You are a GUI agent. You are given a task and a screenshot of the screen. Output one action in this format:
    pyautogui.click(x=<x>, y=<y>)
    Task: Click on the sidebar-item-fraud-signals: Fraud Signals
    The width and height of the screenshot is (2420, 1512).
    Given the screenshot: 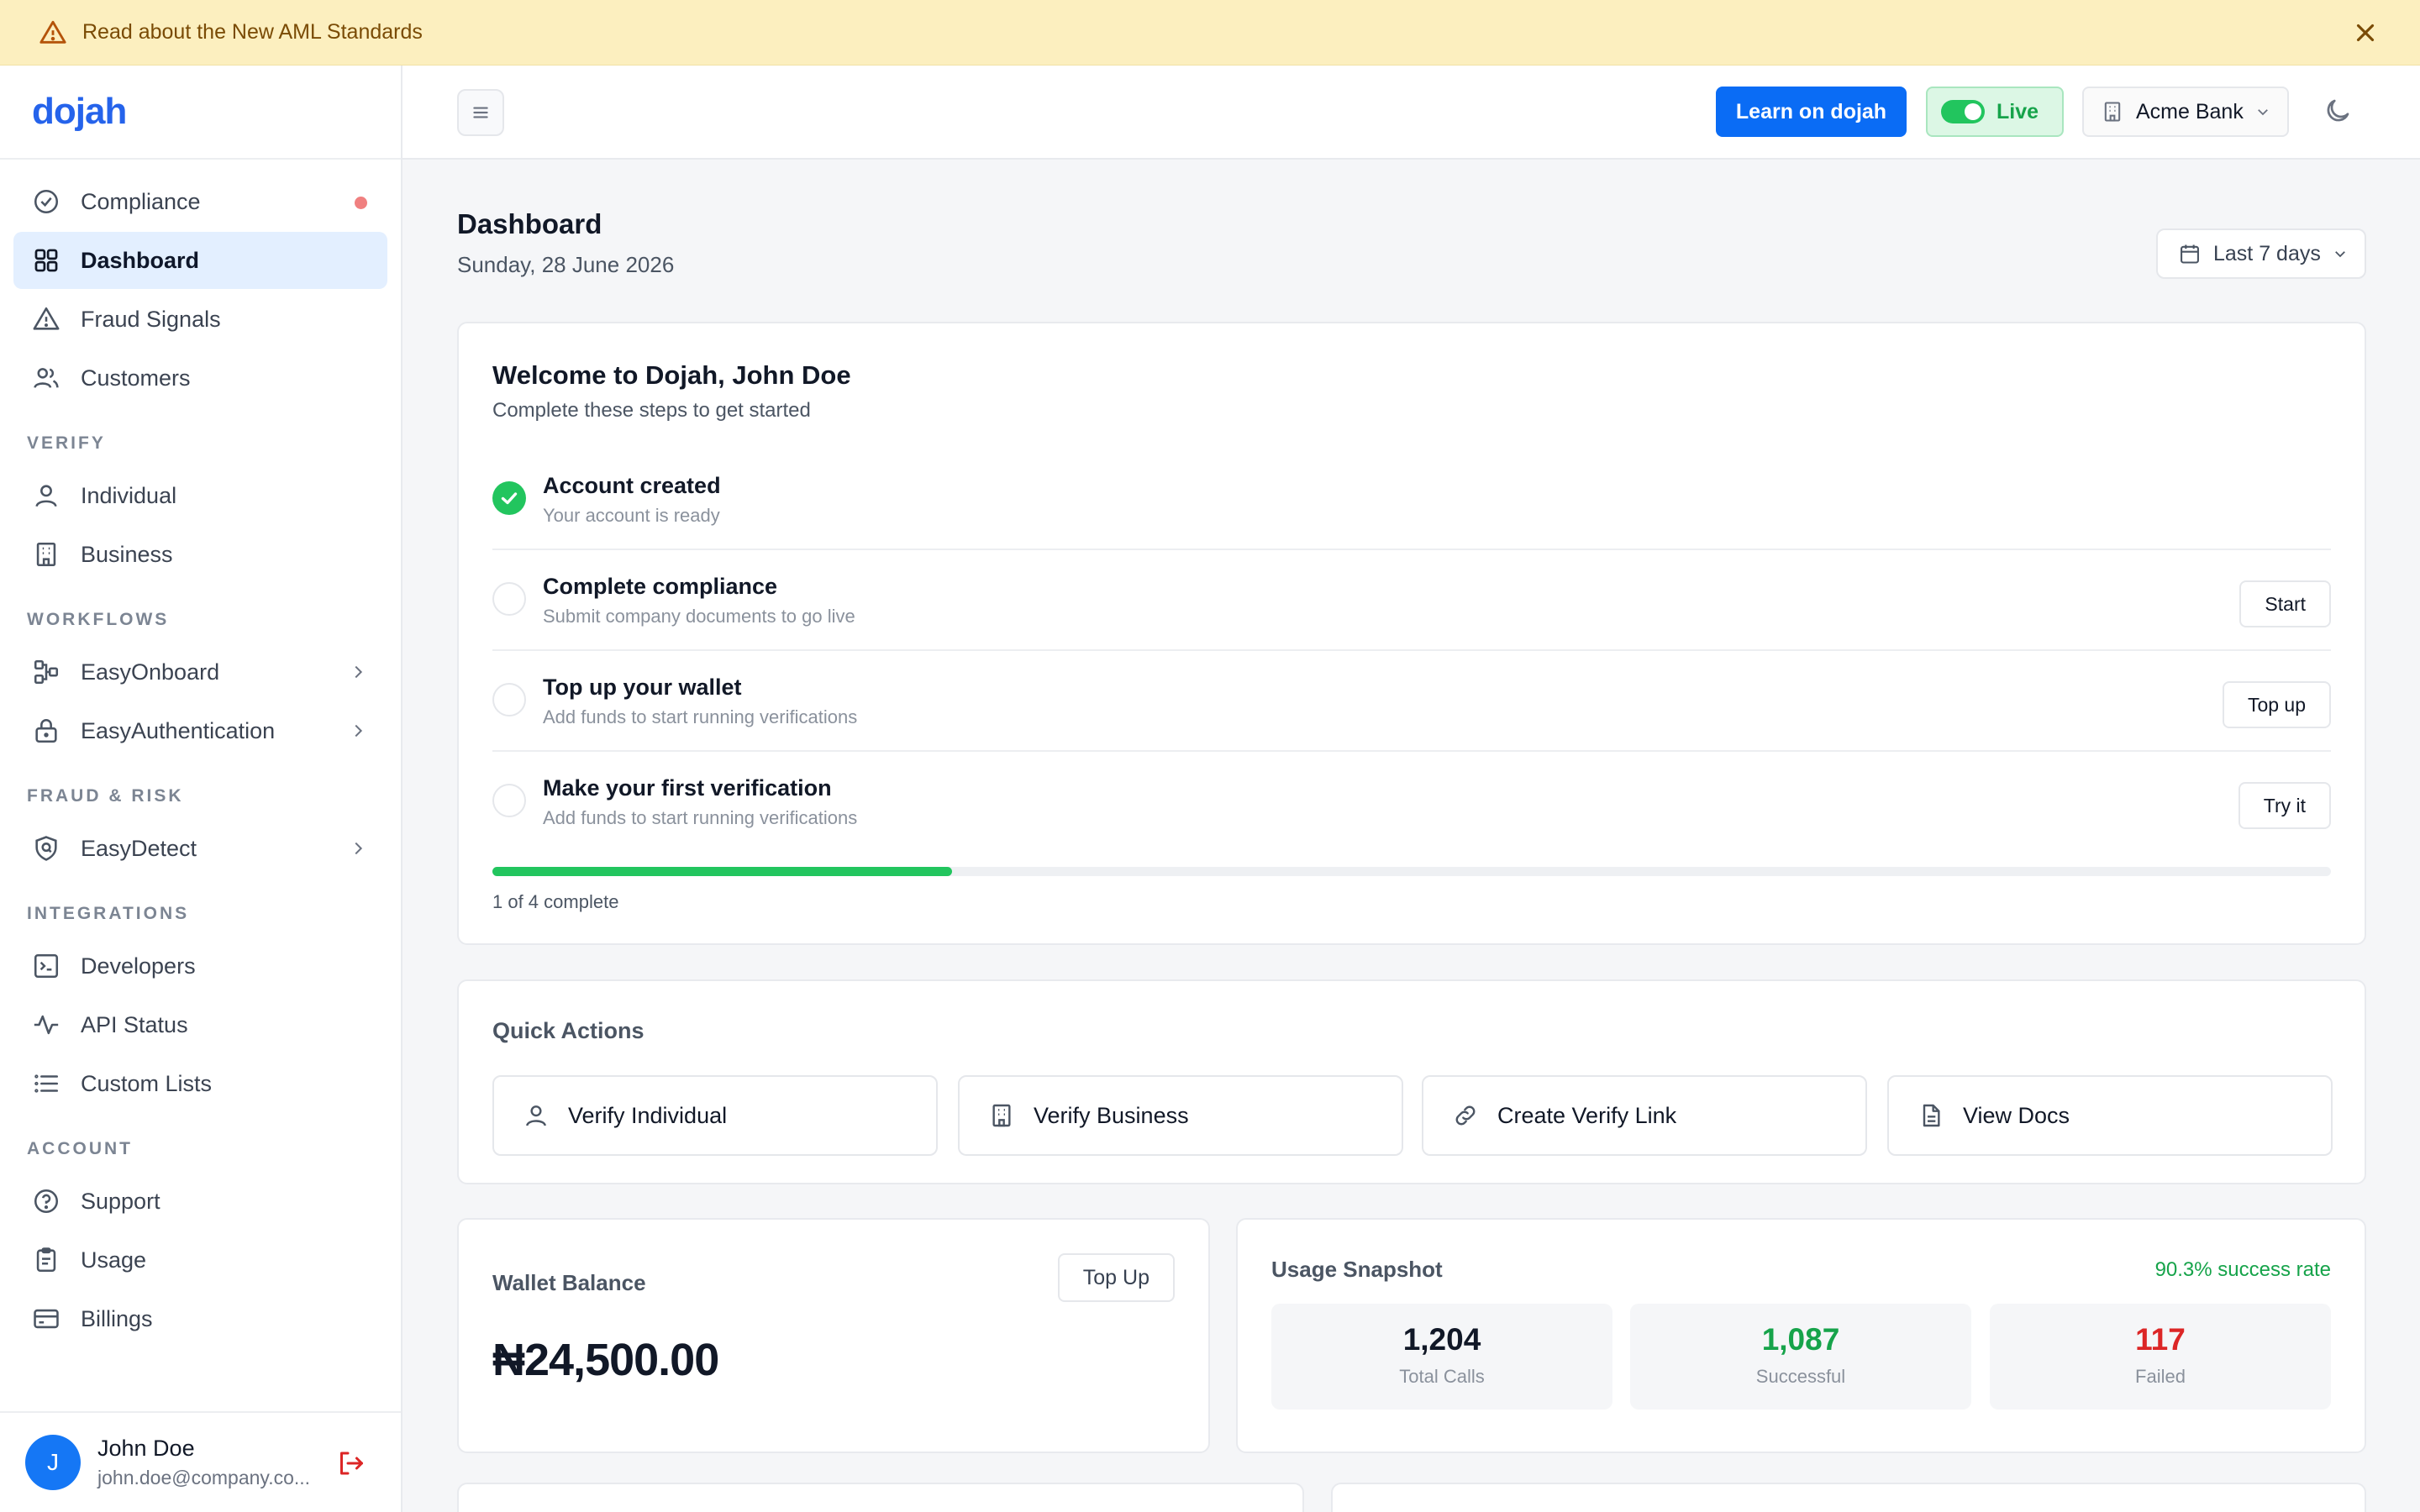 What is the action you would take?
    pyautogui.click(x=200, y=319)
    